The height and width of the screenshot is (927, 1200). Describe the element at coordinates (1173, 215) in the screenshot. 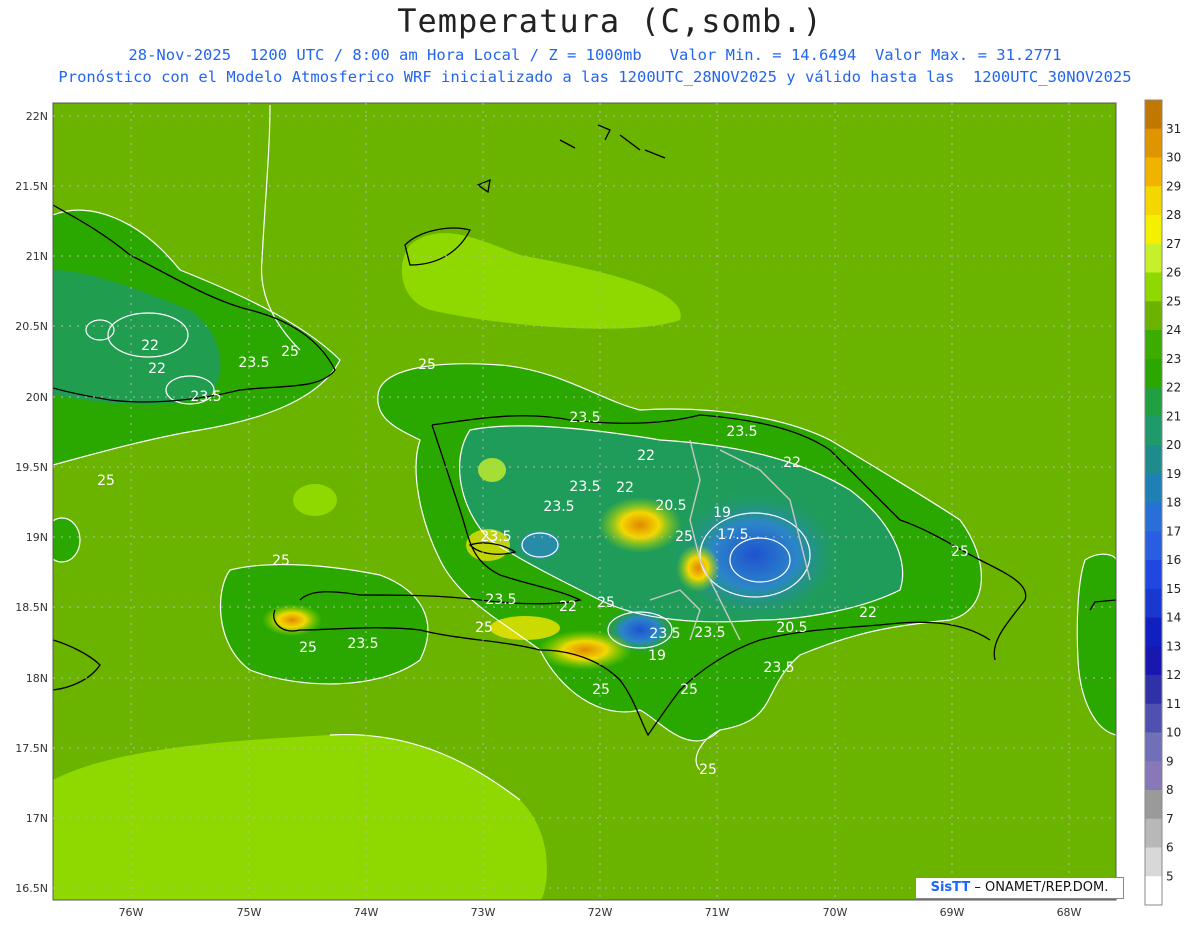

I see `legend-tick-label: 28` at that location.